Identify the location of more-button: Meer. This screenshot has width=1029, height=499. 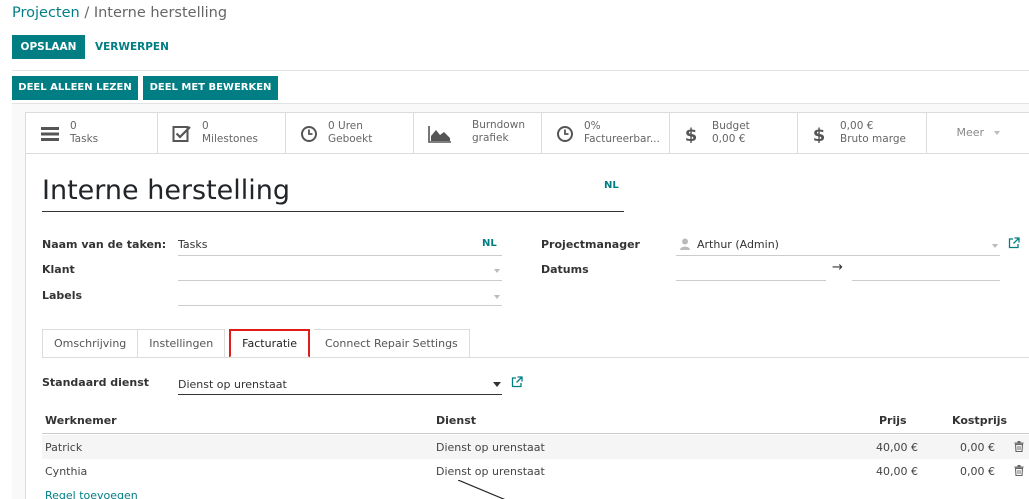
(978, 133).